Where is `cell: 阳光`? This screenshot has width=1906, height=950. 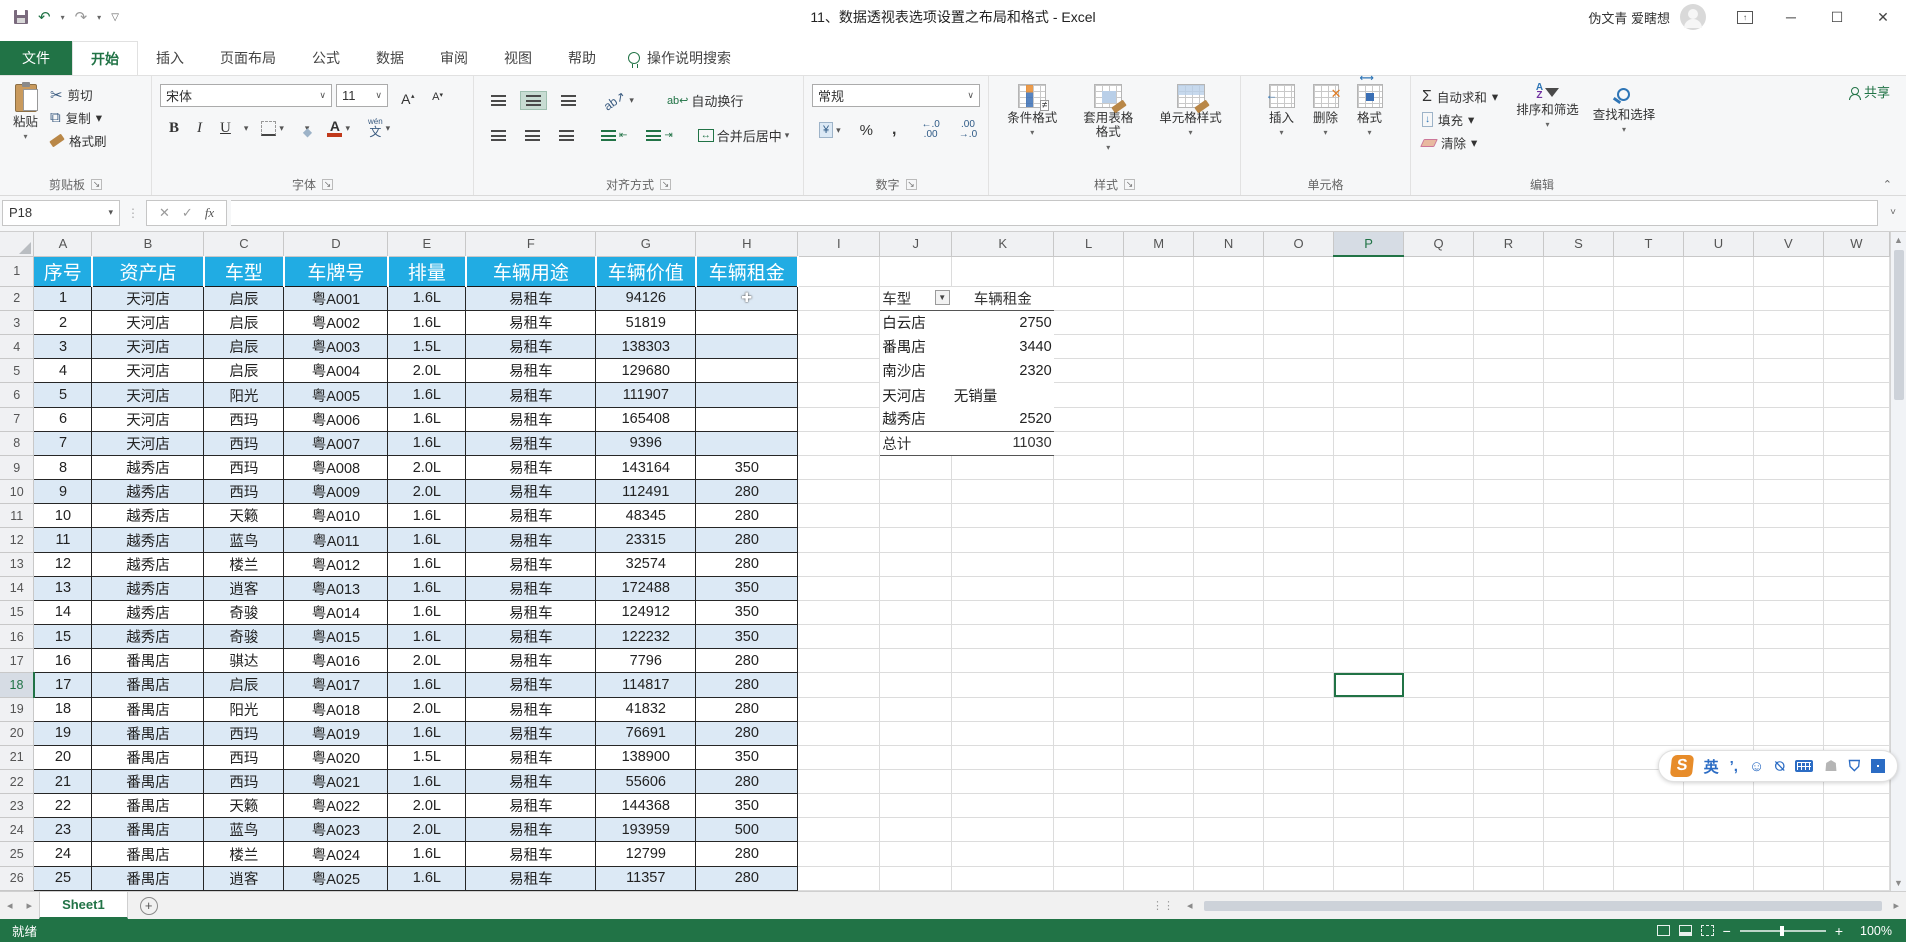
cell: 阳光 is located at coordinates (244, 709).